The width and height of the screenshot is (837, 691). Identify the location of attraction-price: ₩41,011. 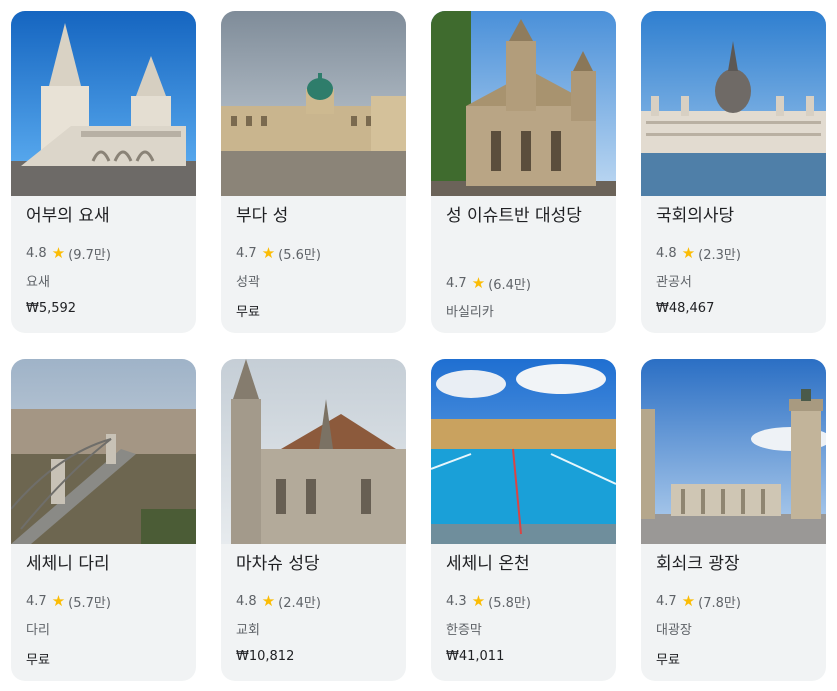
(475, 656).